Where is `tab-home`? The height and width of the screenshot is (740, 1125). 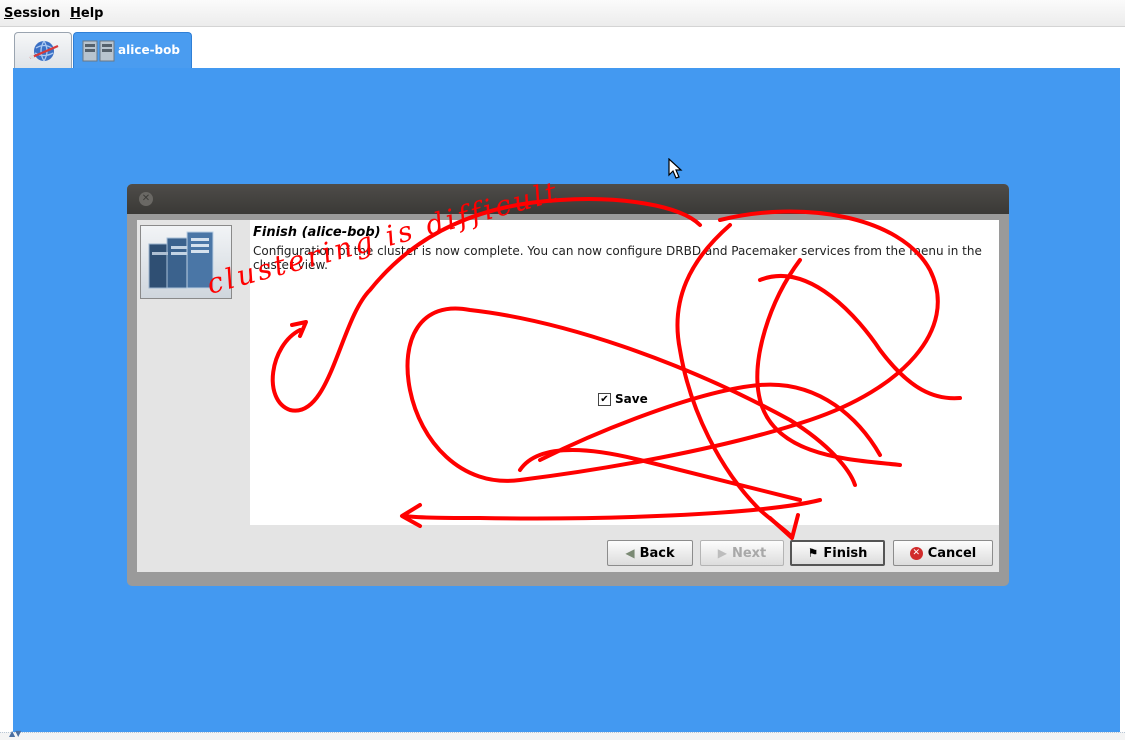
tab-home is located at coordinates (43, 50).